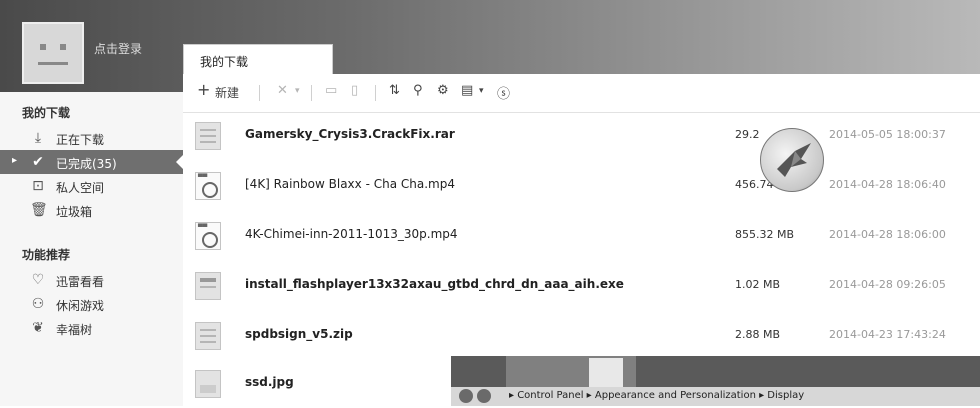  I want to click on sidebar-item-label: 正在下载, so click(80, 140).